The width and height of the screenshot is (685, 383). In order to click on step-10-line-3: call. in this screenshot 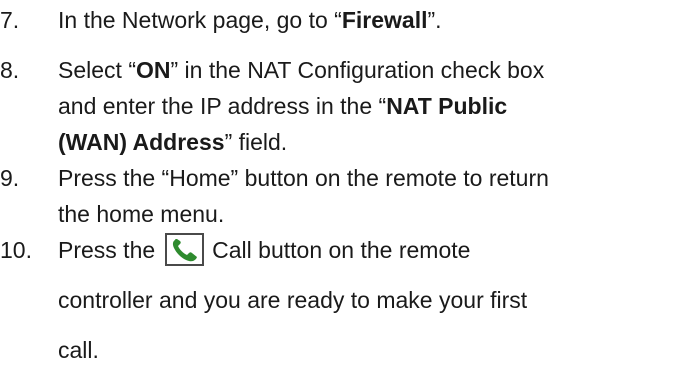, I will do `click(78, 350)`.